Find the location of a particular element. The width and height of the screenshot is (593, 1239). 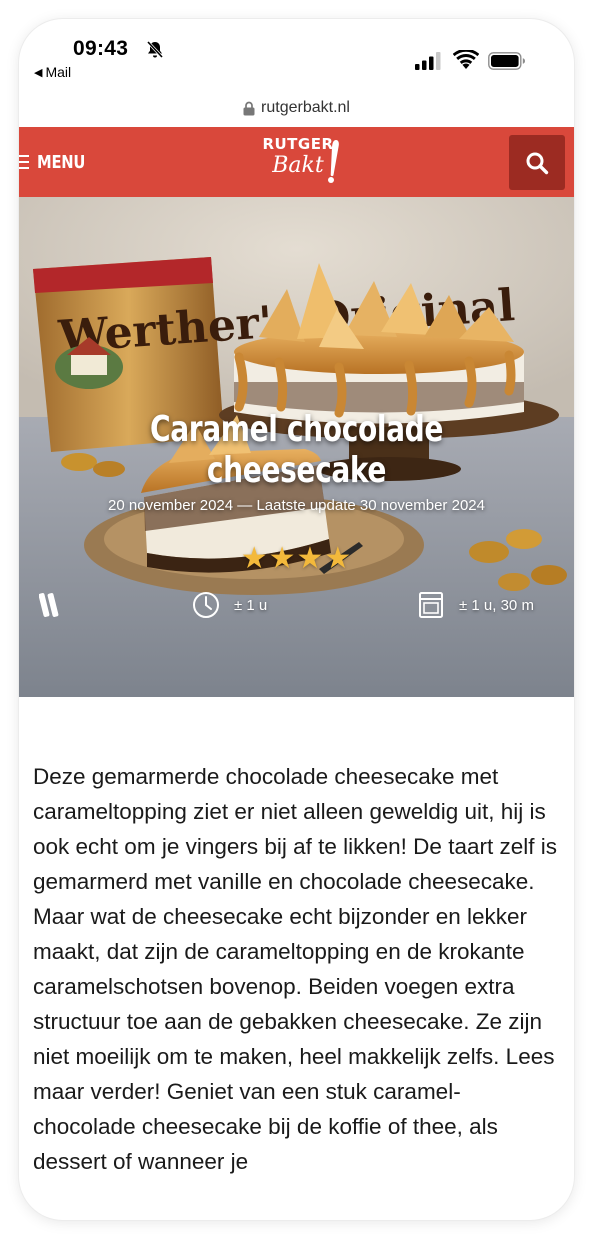

oven-icon is located at coordinates (431, 605).